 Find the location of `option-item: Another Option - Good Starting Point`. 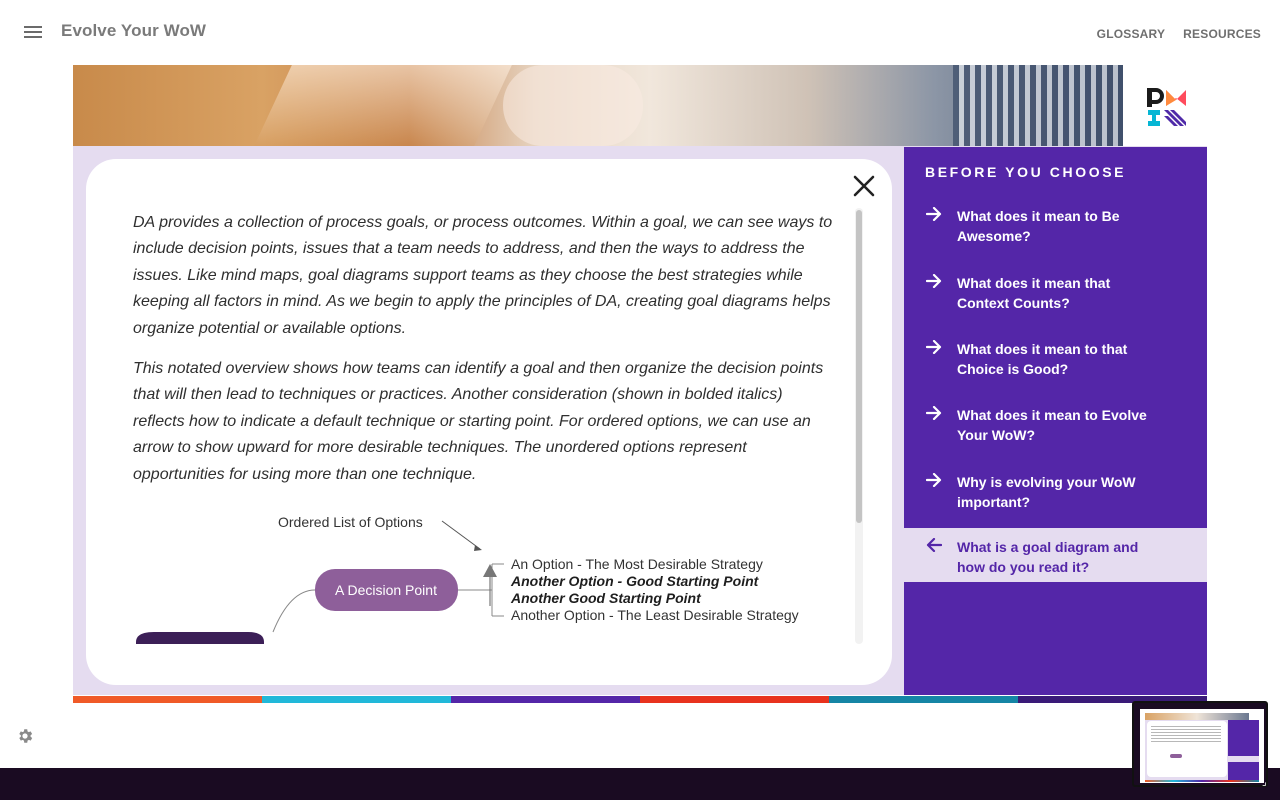

option-item: Another Option - Good Starting Point is located at coordinates (635, 581).